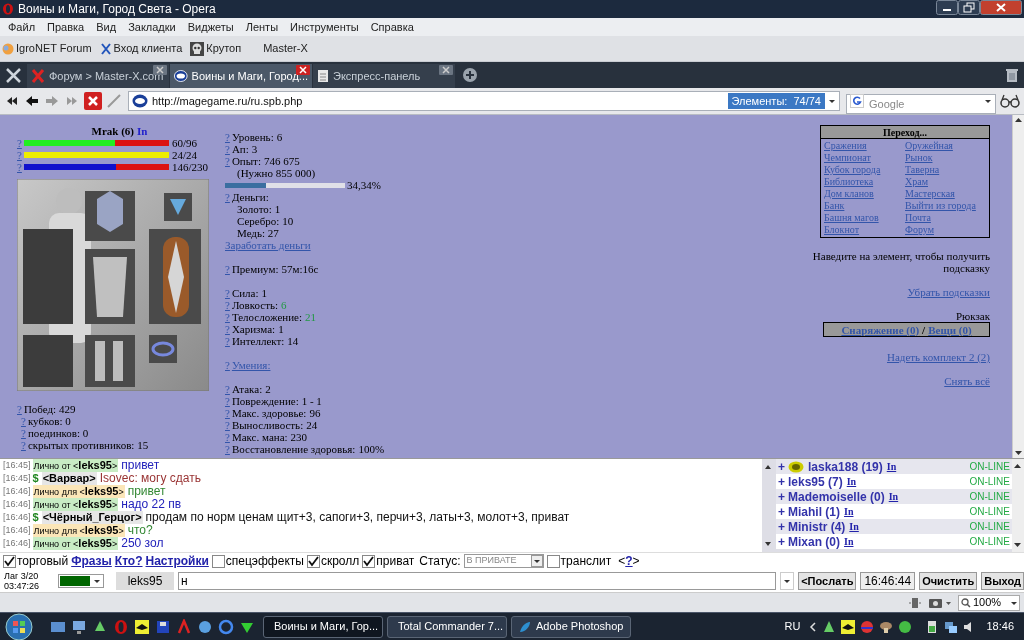 The width and height of the screenshot is (1024, 640). I want to click on status-label: Статус:, so click(440, 561).